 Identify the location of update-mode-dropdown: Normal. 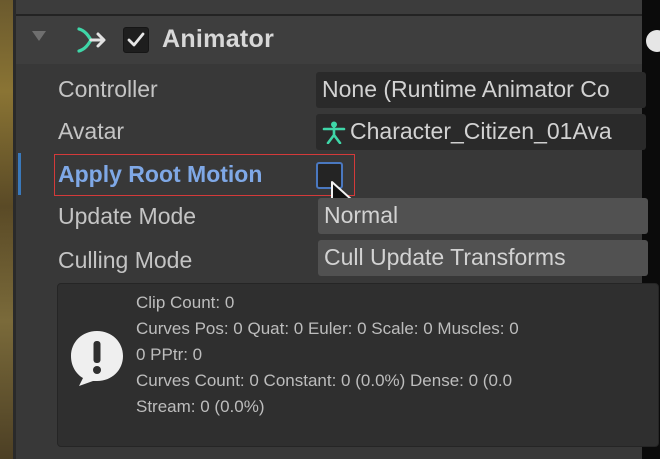
(483, 216).